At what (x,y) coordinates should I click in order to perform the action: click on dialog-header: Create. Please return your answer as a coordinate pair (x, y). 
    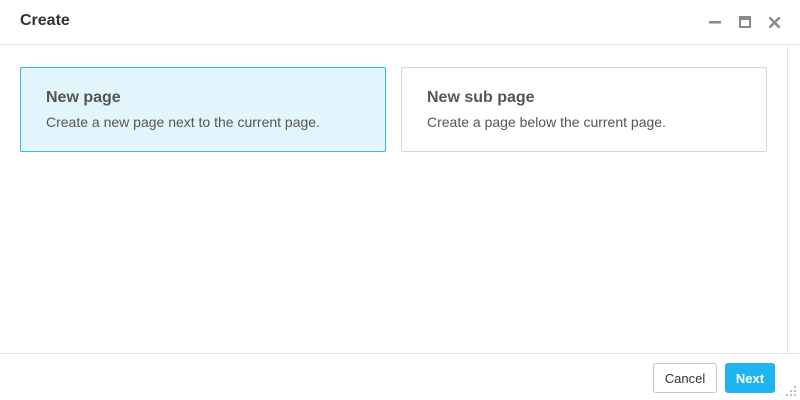
    Looking at the image, I should click on (400, 22).